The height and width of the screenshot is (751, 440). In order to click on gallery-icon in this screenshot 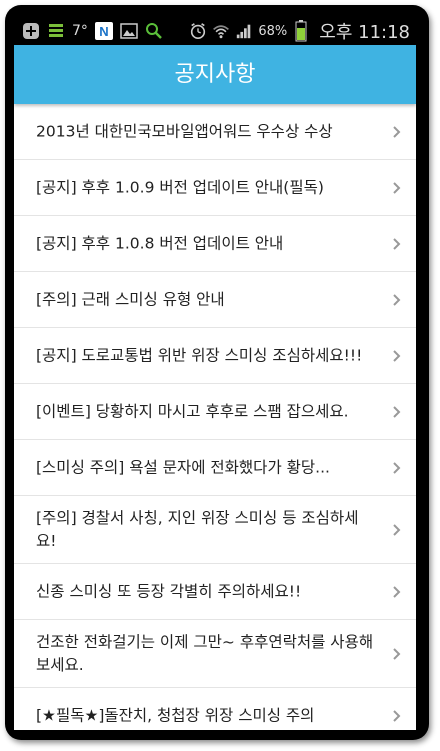, I will do `click(129, 31)`.